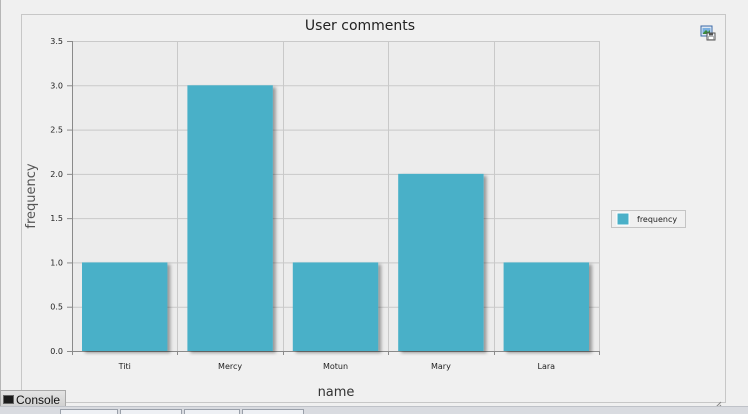 Image resolution: width=748 pixels, height=414 pixels. I want to click on legend: frequency, so click(648, 219).